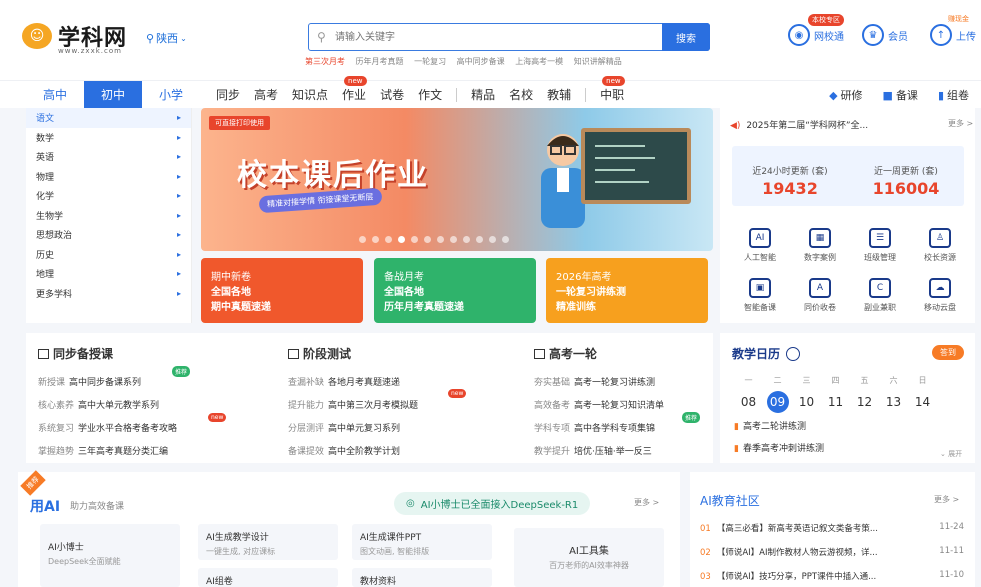 The width and height of the screenshot is (981, 587). I want to click on community-item: 02 【师说AI】AI制作教材人物云游视频，详... 11-11, so click(835, 552).